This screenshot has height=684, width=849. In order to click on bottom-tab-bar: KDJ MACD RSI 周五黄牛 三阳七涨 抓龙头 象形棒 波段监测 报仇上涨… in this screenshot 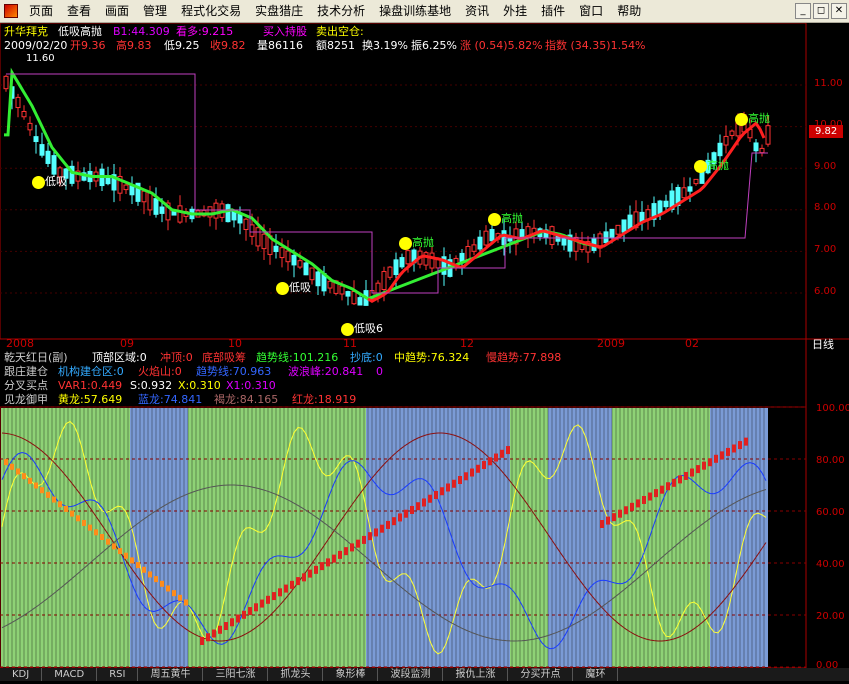, I will do `click(424, 674)`.